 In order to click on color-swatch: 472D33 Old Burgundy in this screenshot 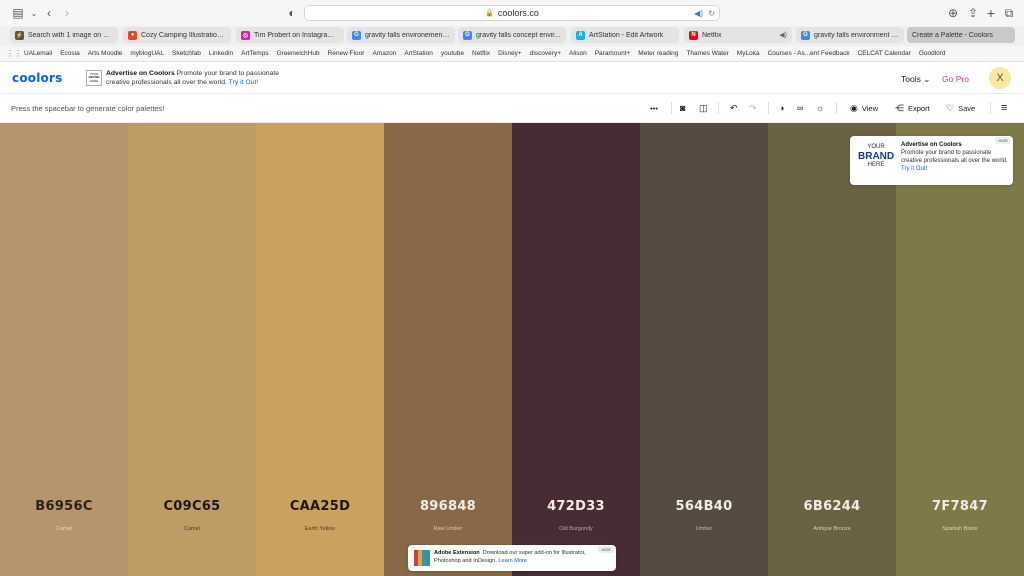, I will do `click(576, 349)`.